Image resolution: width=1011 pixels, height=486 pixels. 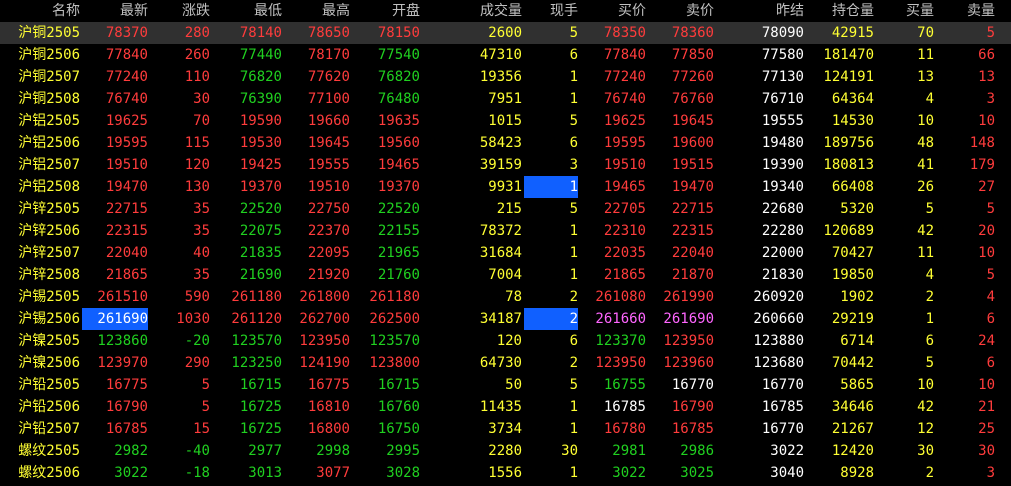 What do you see at coordinates (929, 473) in the screenshot?
I see `row-bid-volume: 2` at bounding box center [929, 473].